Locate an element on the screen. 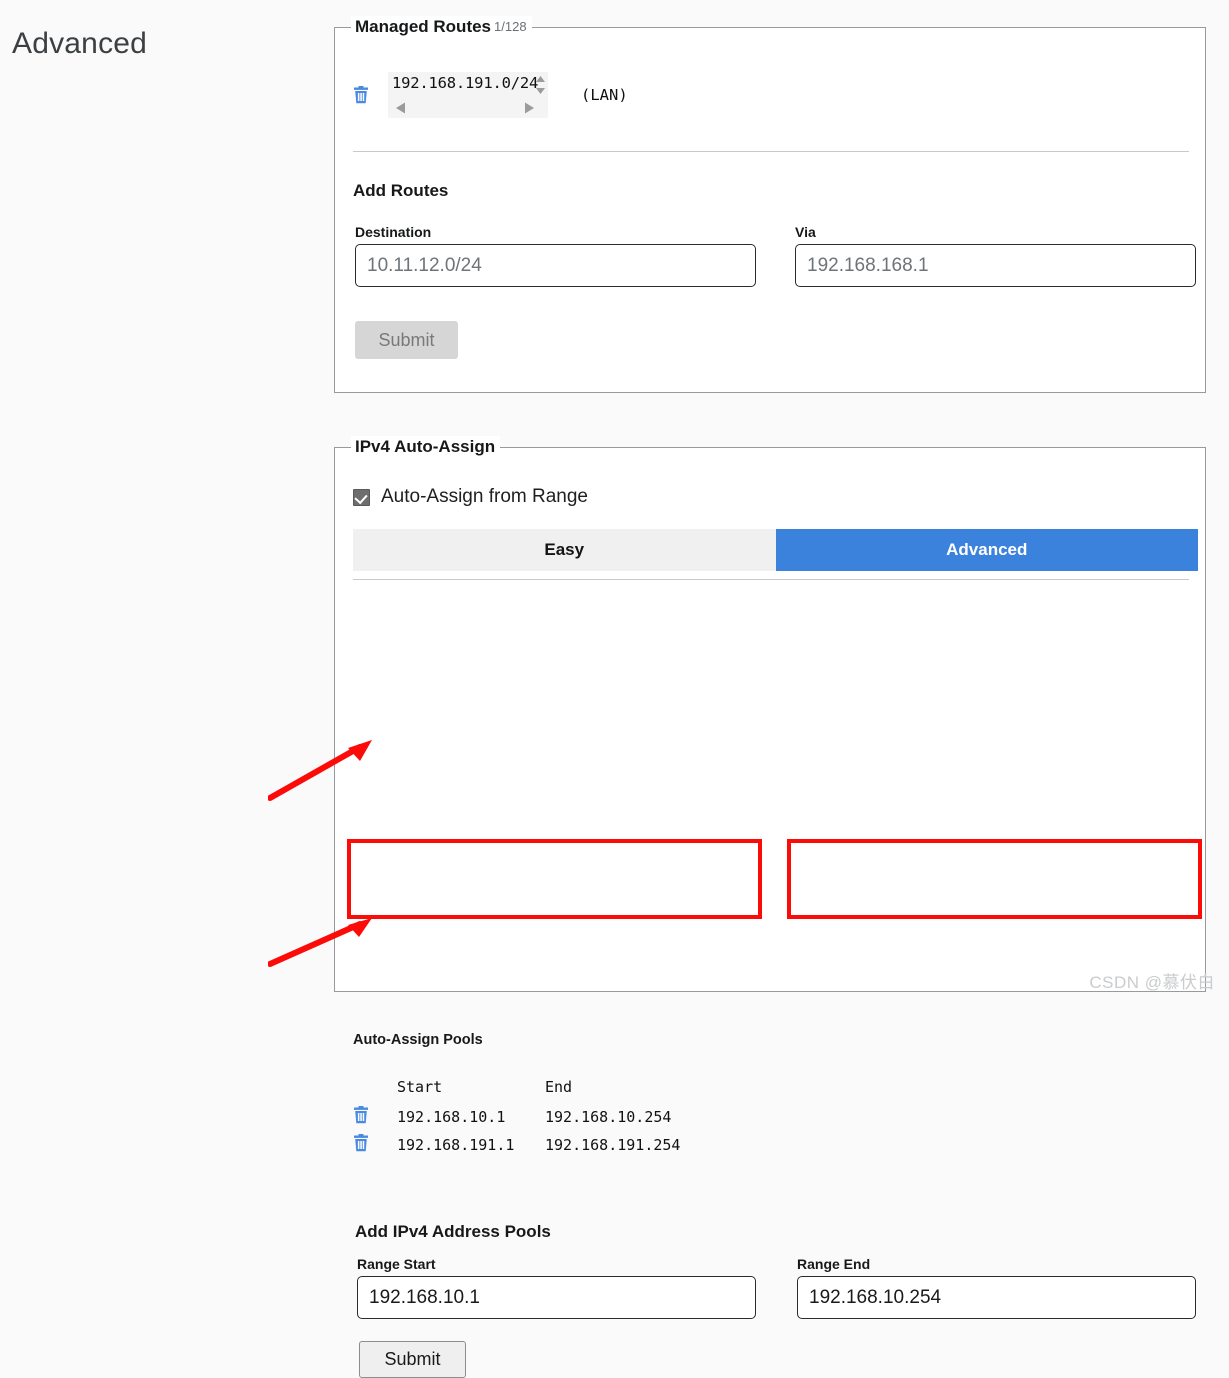 The image size is (1229, 1378). table-header-row: Start End is located at coordinates (516, 1090).